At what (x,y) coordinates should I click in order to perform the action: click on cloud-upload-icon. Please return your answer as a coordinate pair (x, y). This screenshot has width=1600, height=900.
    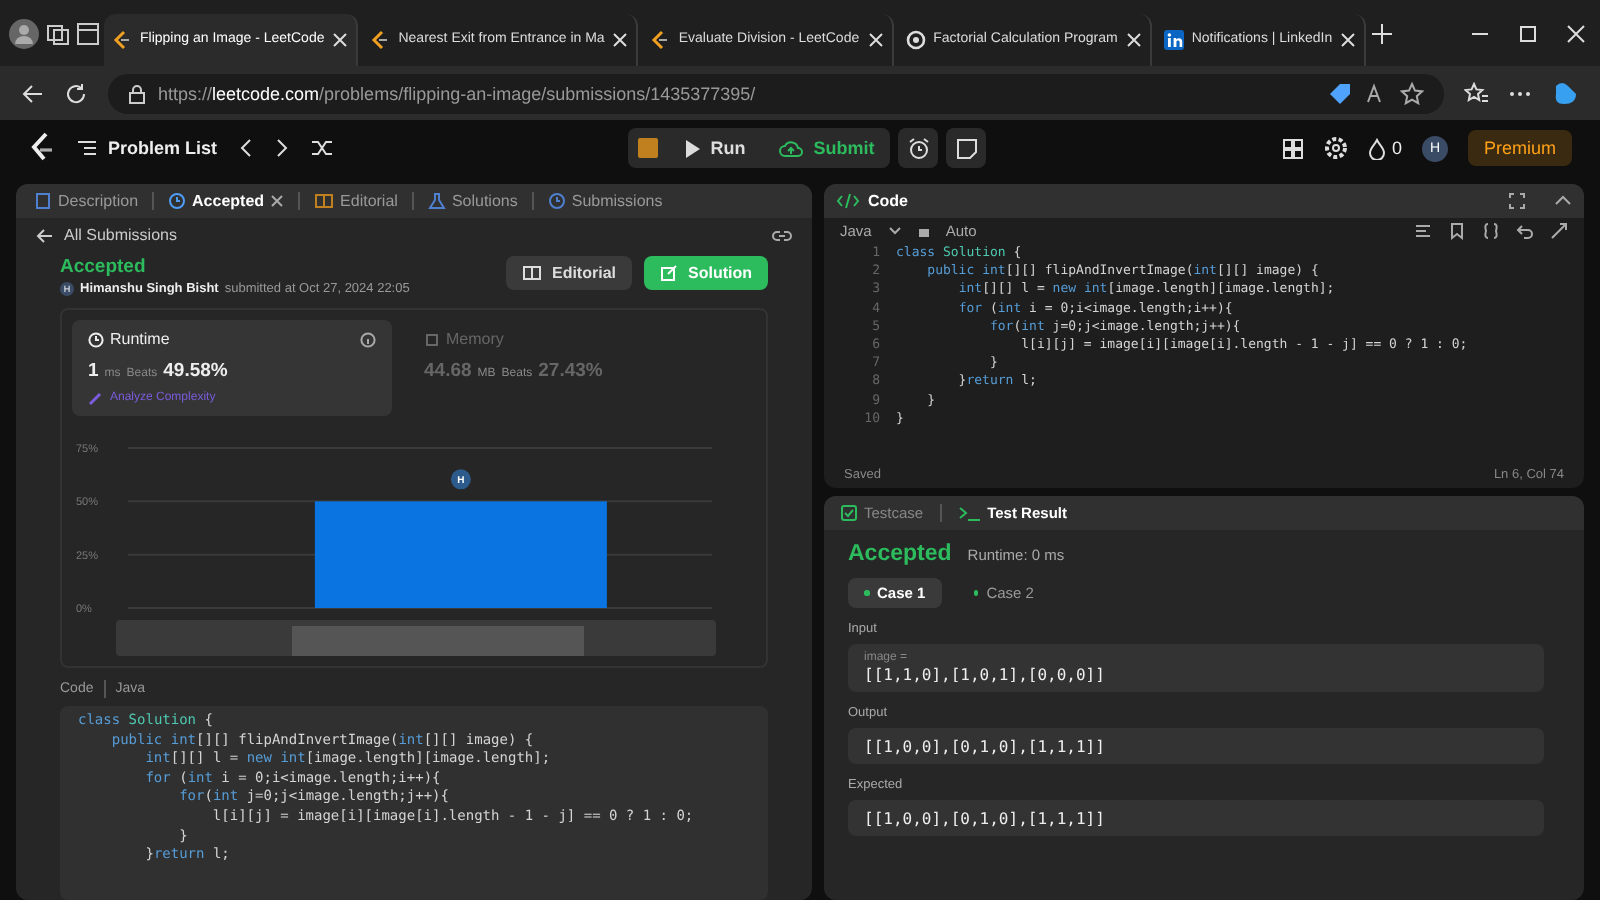
    Looking at the image, I should click on (790, 148).